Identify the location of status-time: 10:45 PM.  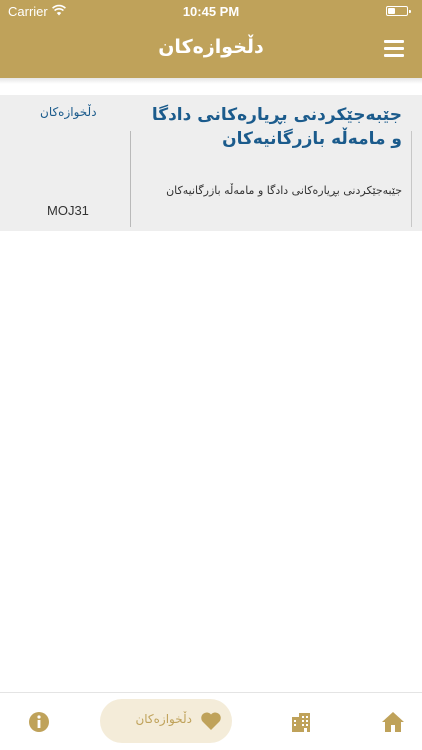
(211, 11).